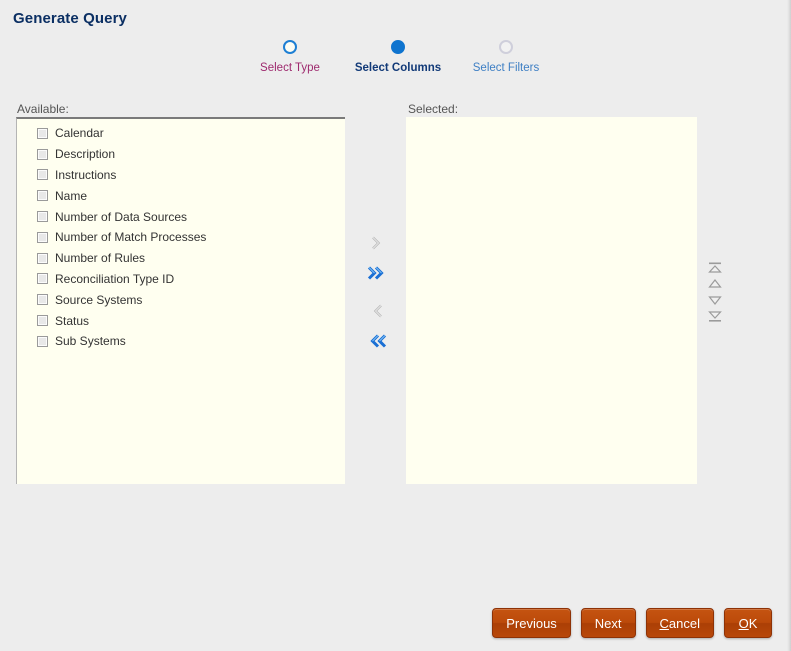 The width and height of the screenshot is (791, 651). I want to click on available-column-item-label: Number of Rules, so click(100, 258).